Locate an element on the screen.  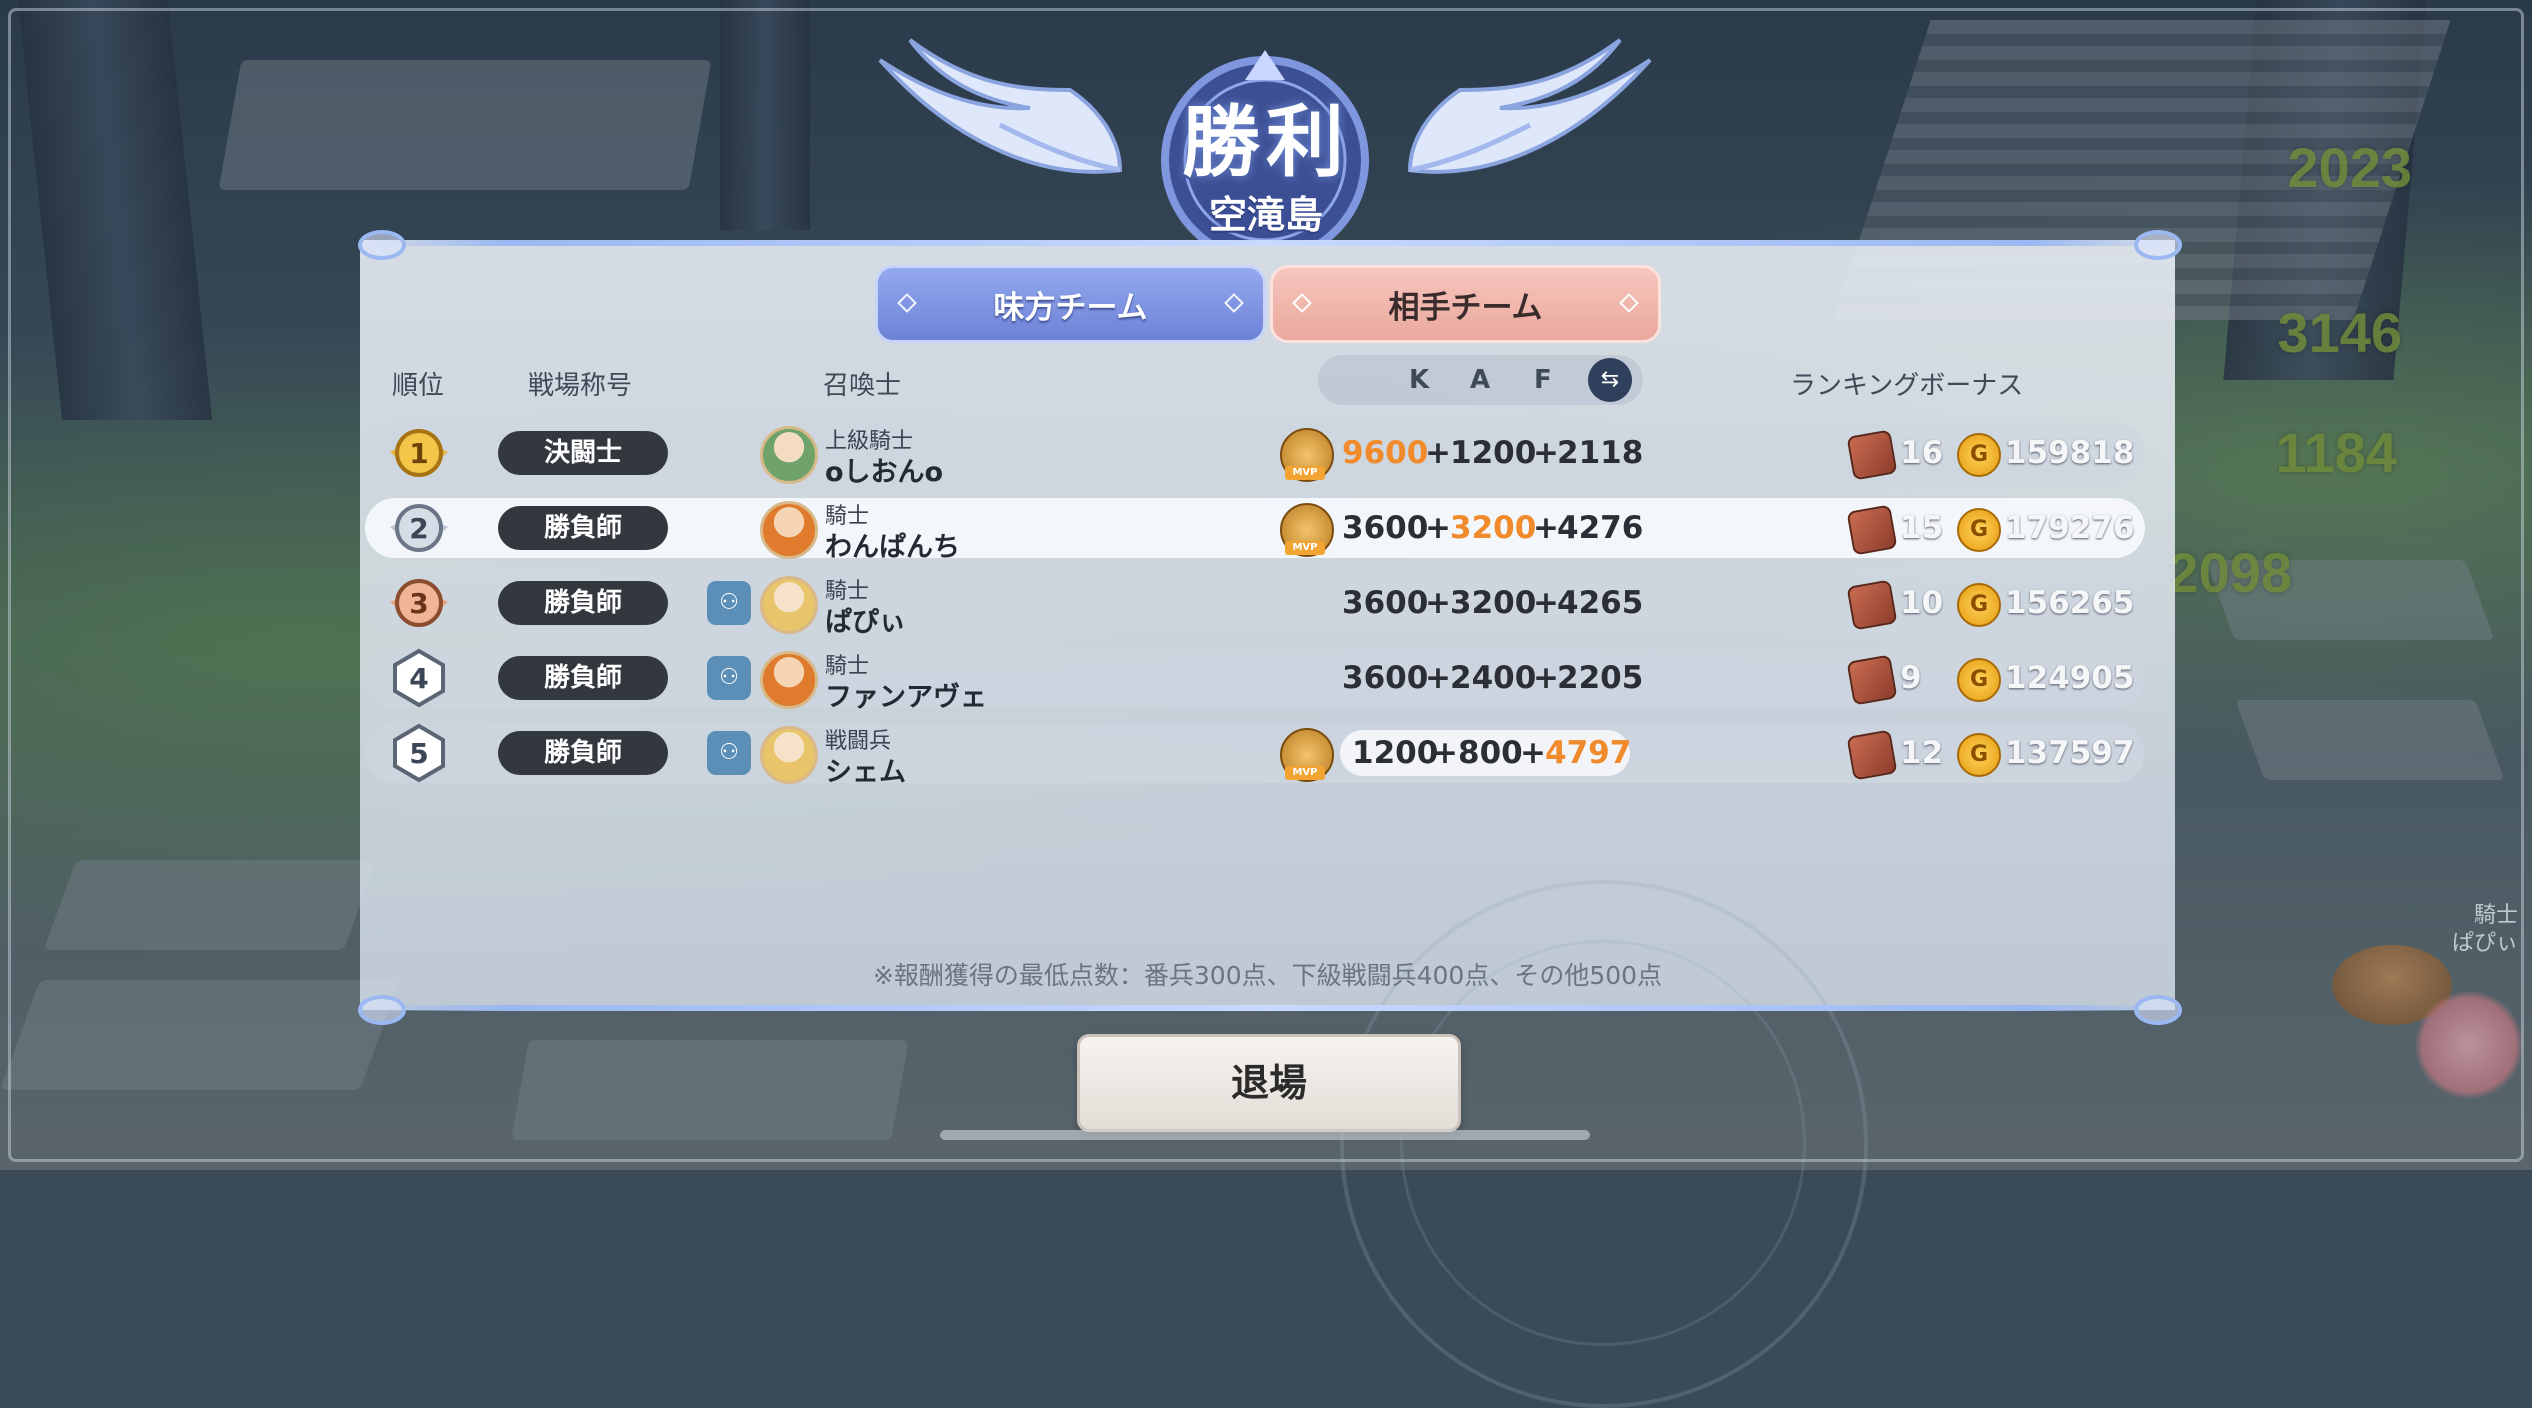
player-name: わんぱんち is located at coordinates (892, 547).